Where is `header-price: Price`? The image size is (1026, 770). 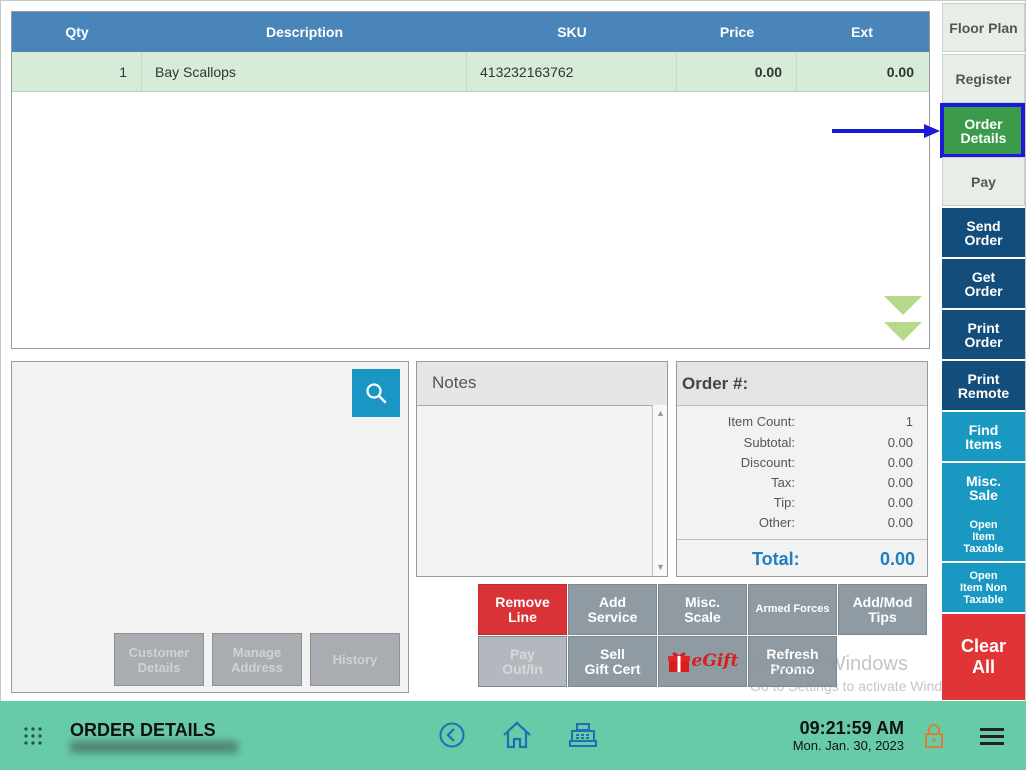 header-price: Price is located at coordinates (737, 32).